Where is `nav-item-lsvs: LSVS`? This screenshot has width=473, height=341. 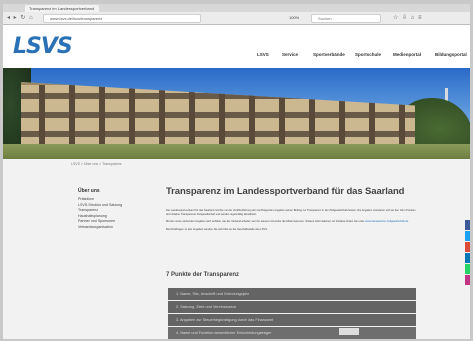 nav-item-lsvs: LSVS is located at coordinates (263, 54).